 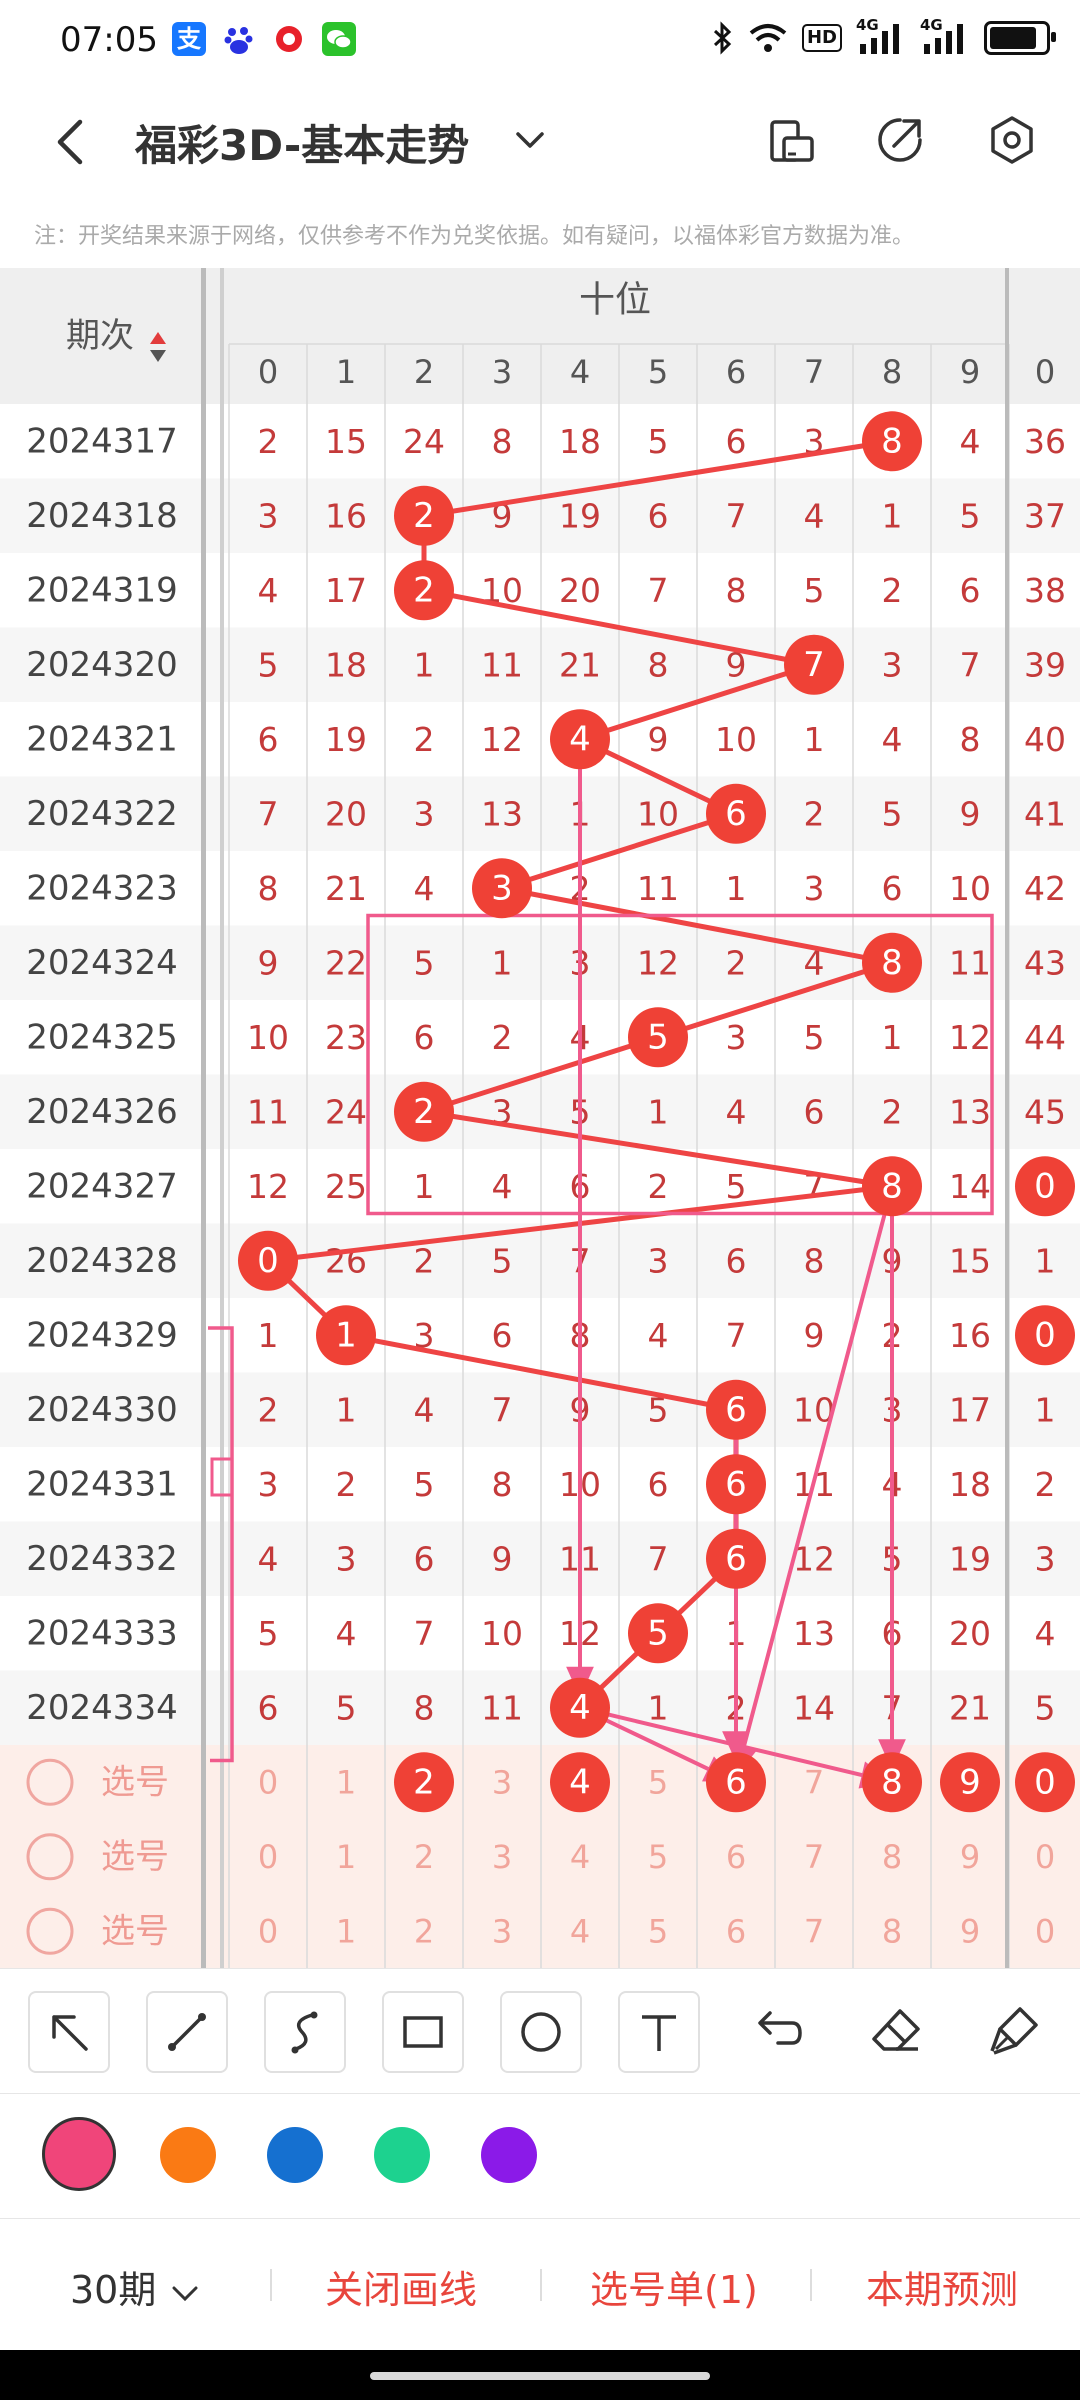 I want to click on hit-ball-number: 8, so click(x=892, y=441).